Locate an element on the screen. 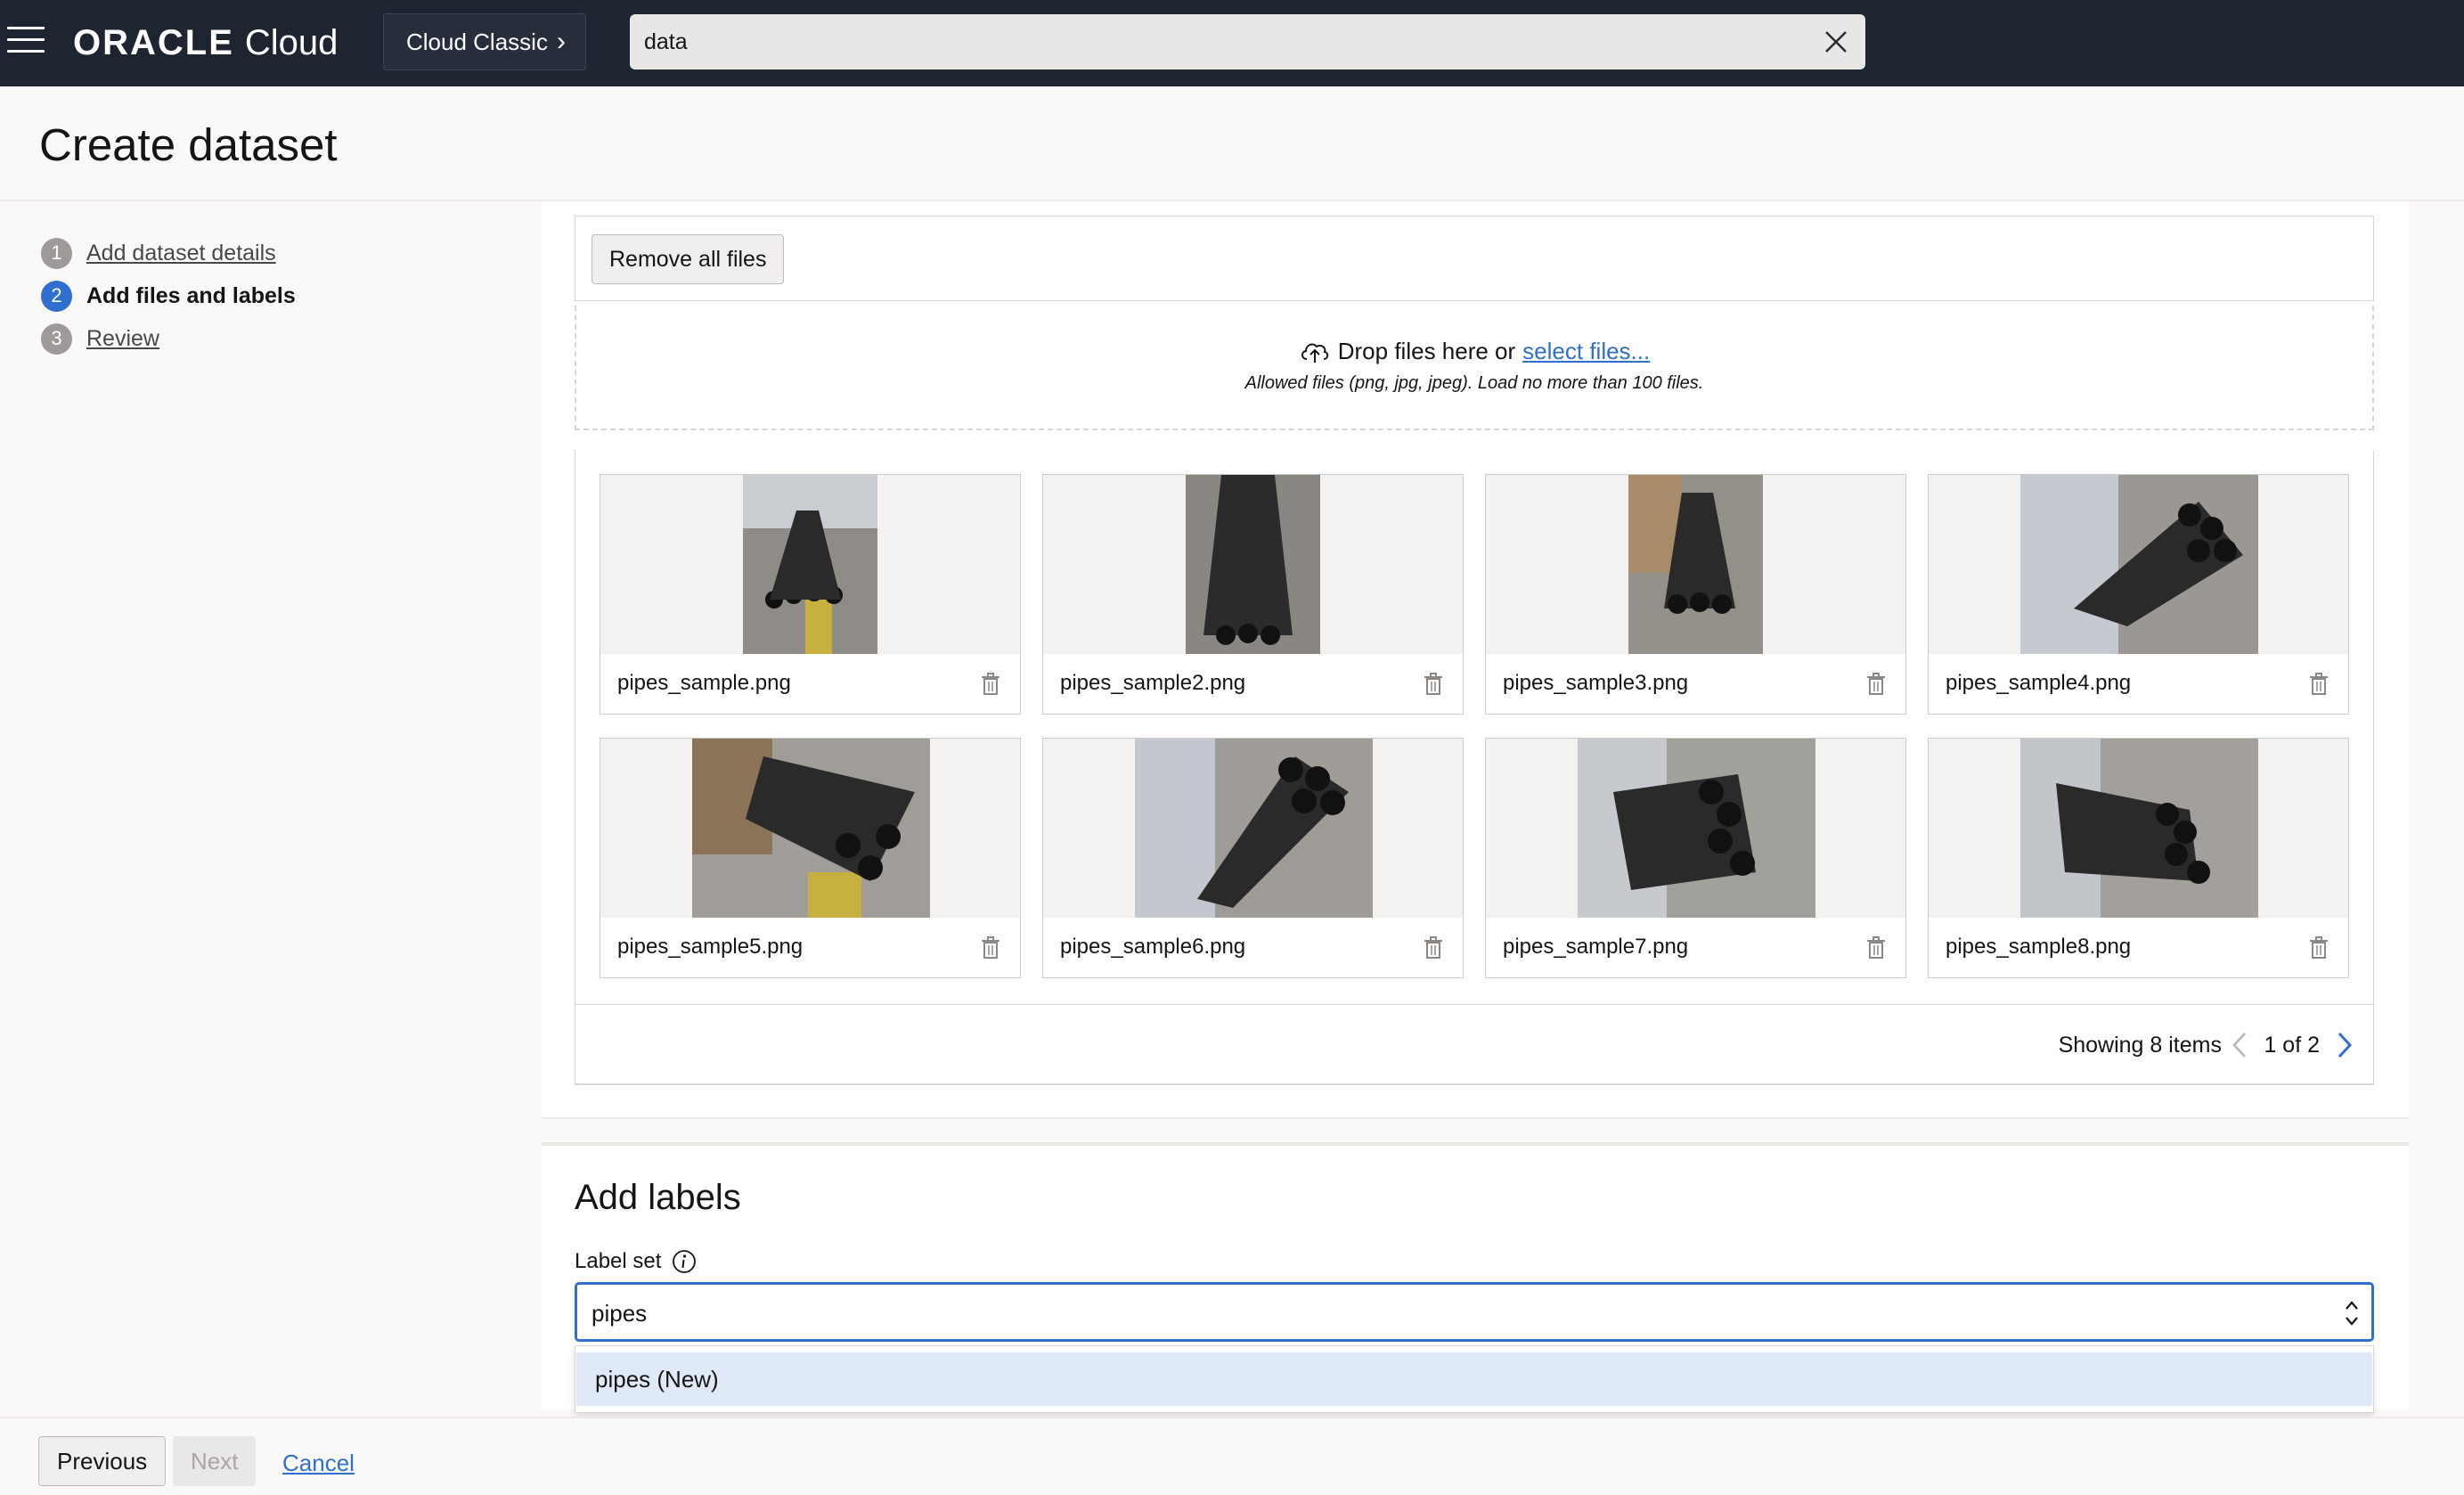 The width and height of the screenshot is (2464, 1495). step-add-dataset-details: 1 Add dataset details is located at coordinates (169, 253).